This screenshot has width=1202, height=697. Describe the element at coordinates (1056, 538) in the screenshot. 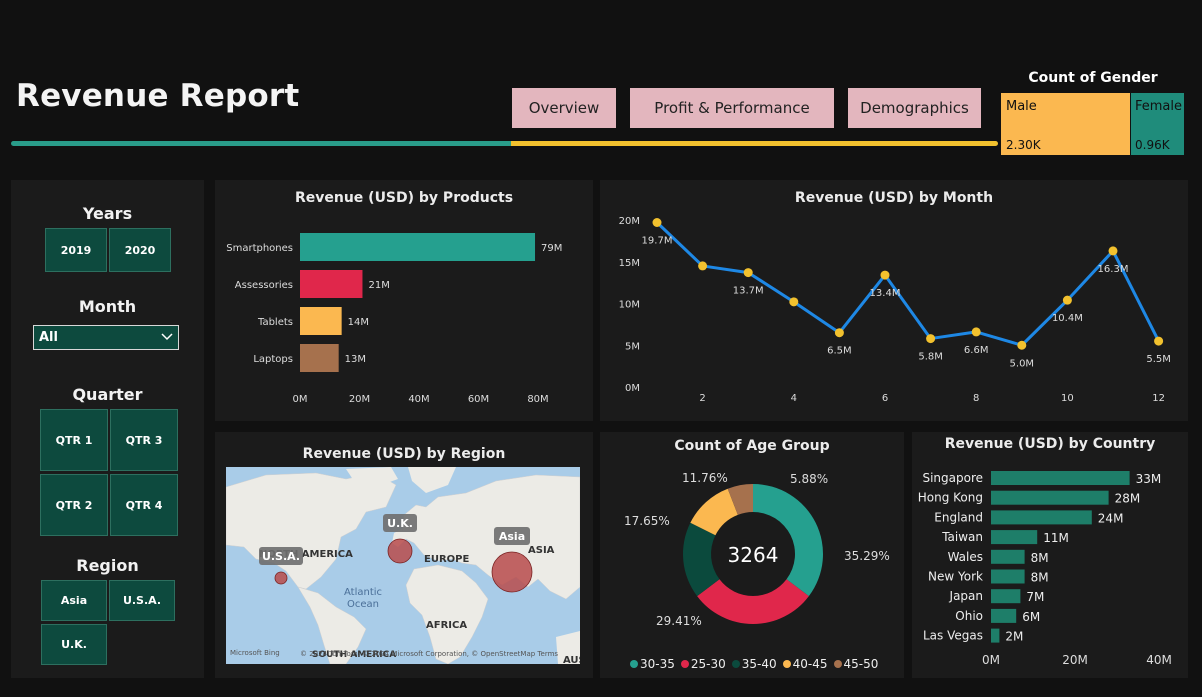

I see `country-data-label: 11M` at that location.